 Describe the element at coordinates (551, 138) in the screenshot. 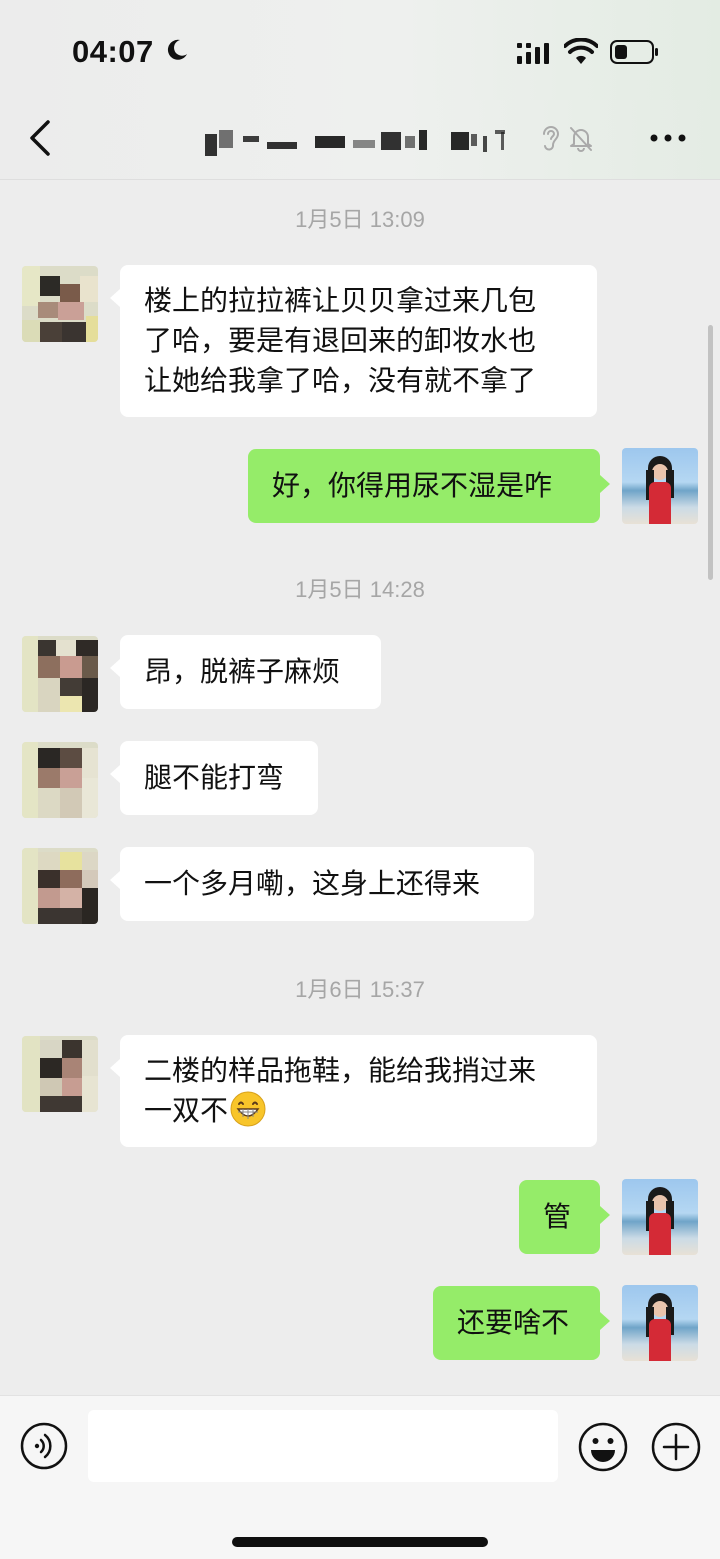

I see `ear-icon` at that location.